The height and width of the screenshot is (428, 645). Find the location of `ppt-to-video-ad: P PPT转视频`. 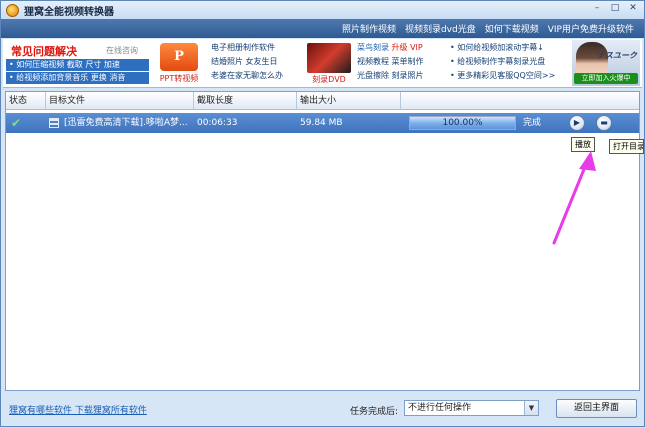

ppt-to-video-ad: P PPT转视频 is located at coordinates (179, 63).